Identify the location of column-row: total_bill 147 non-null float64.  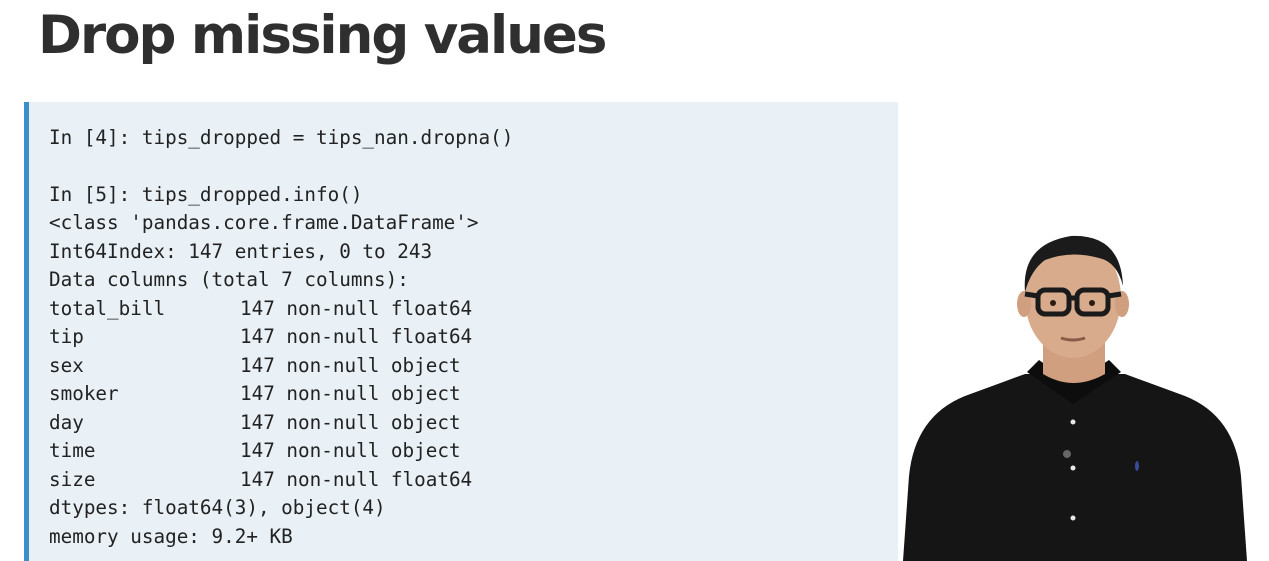
(281, 309).